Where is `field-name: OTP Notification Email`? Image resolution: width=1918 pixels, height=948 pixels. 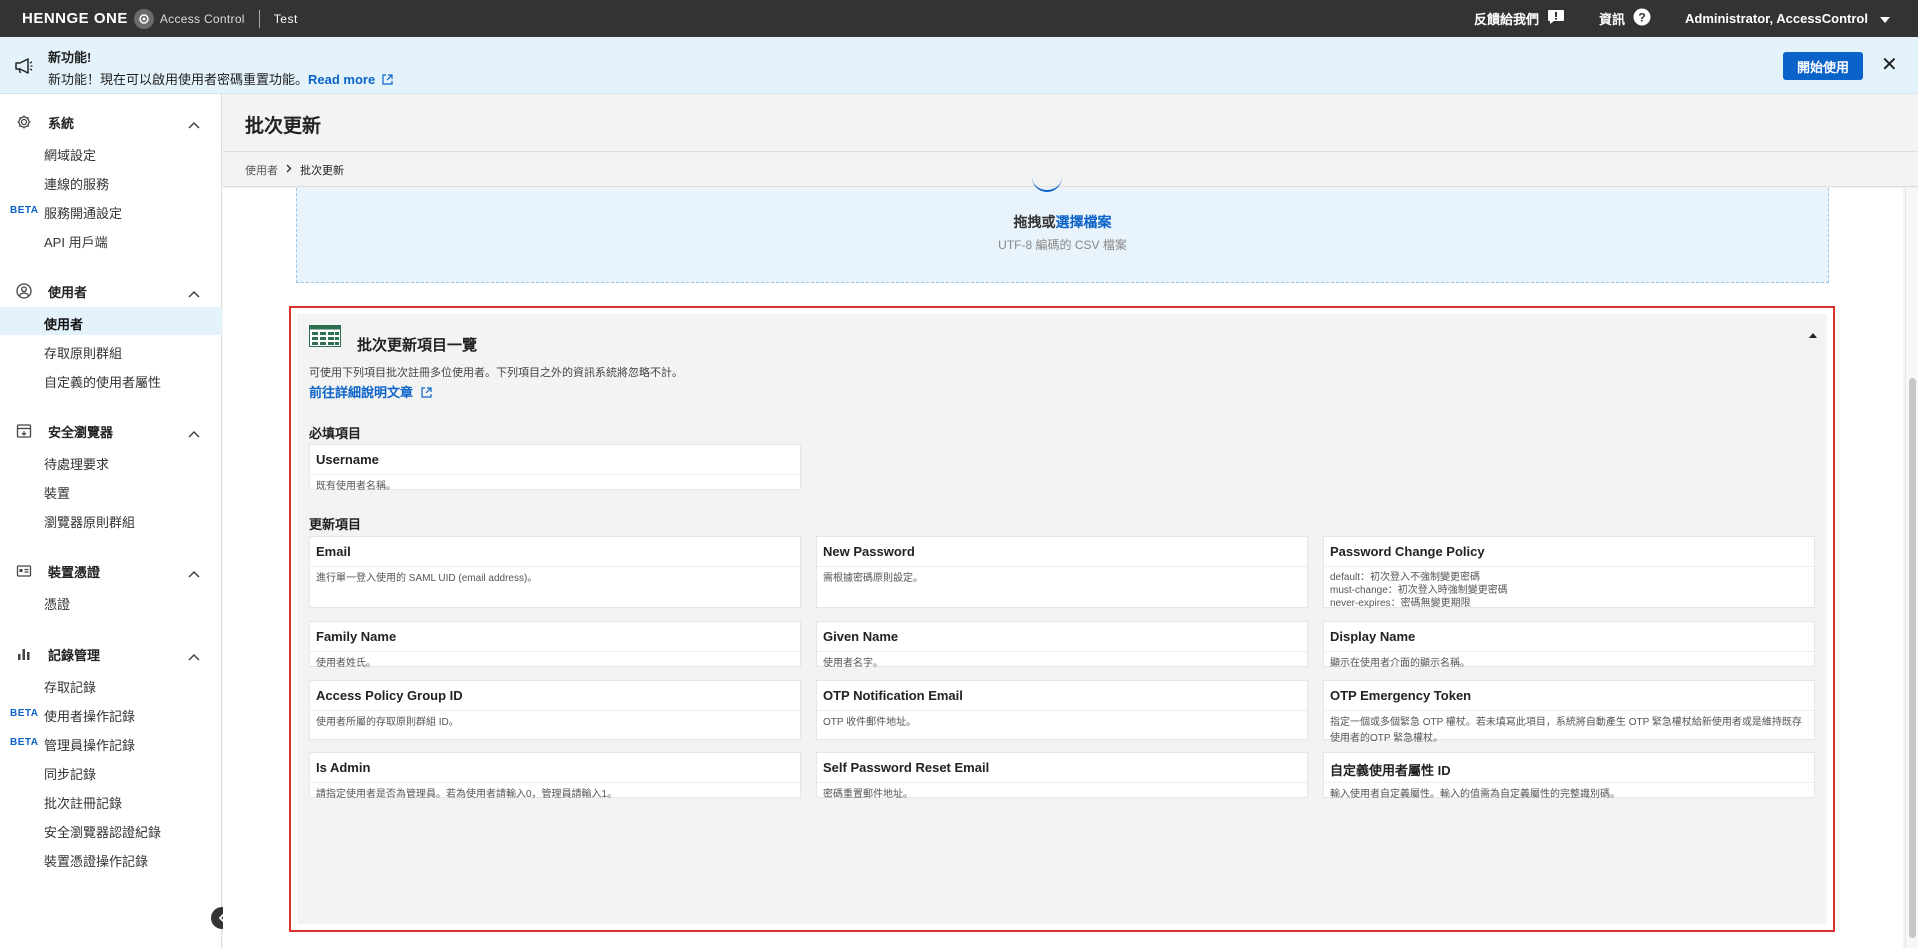 field-name: OTP Notification Email is located at coordinates (893, 695).